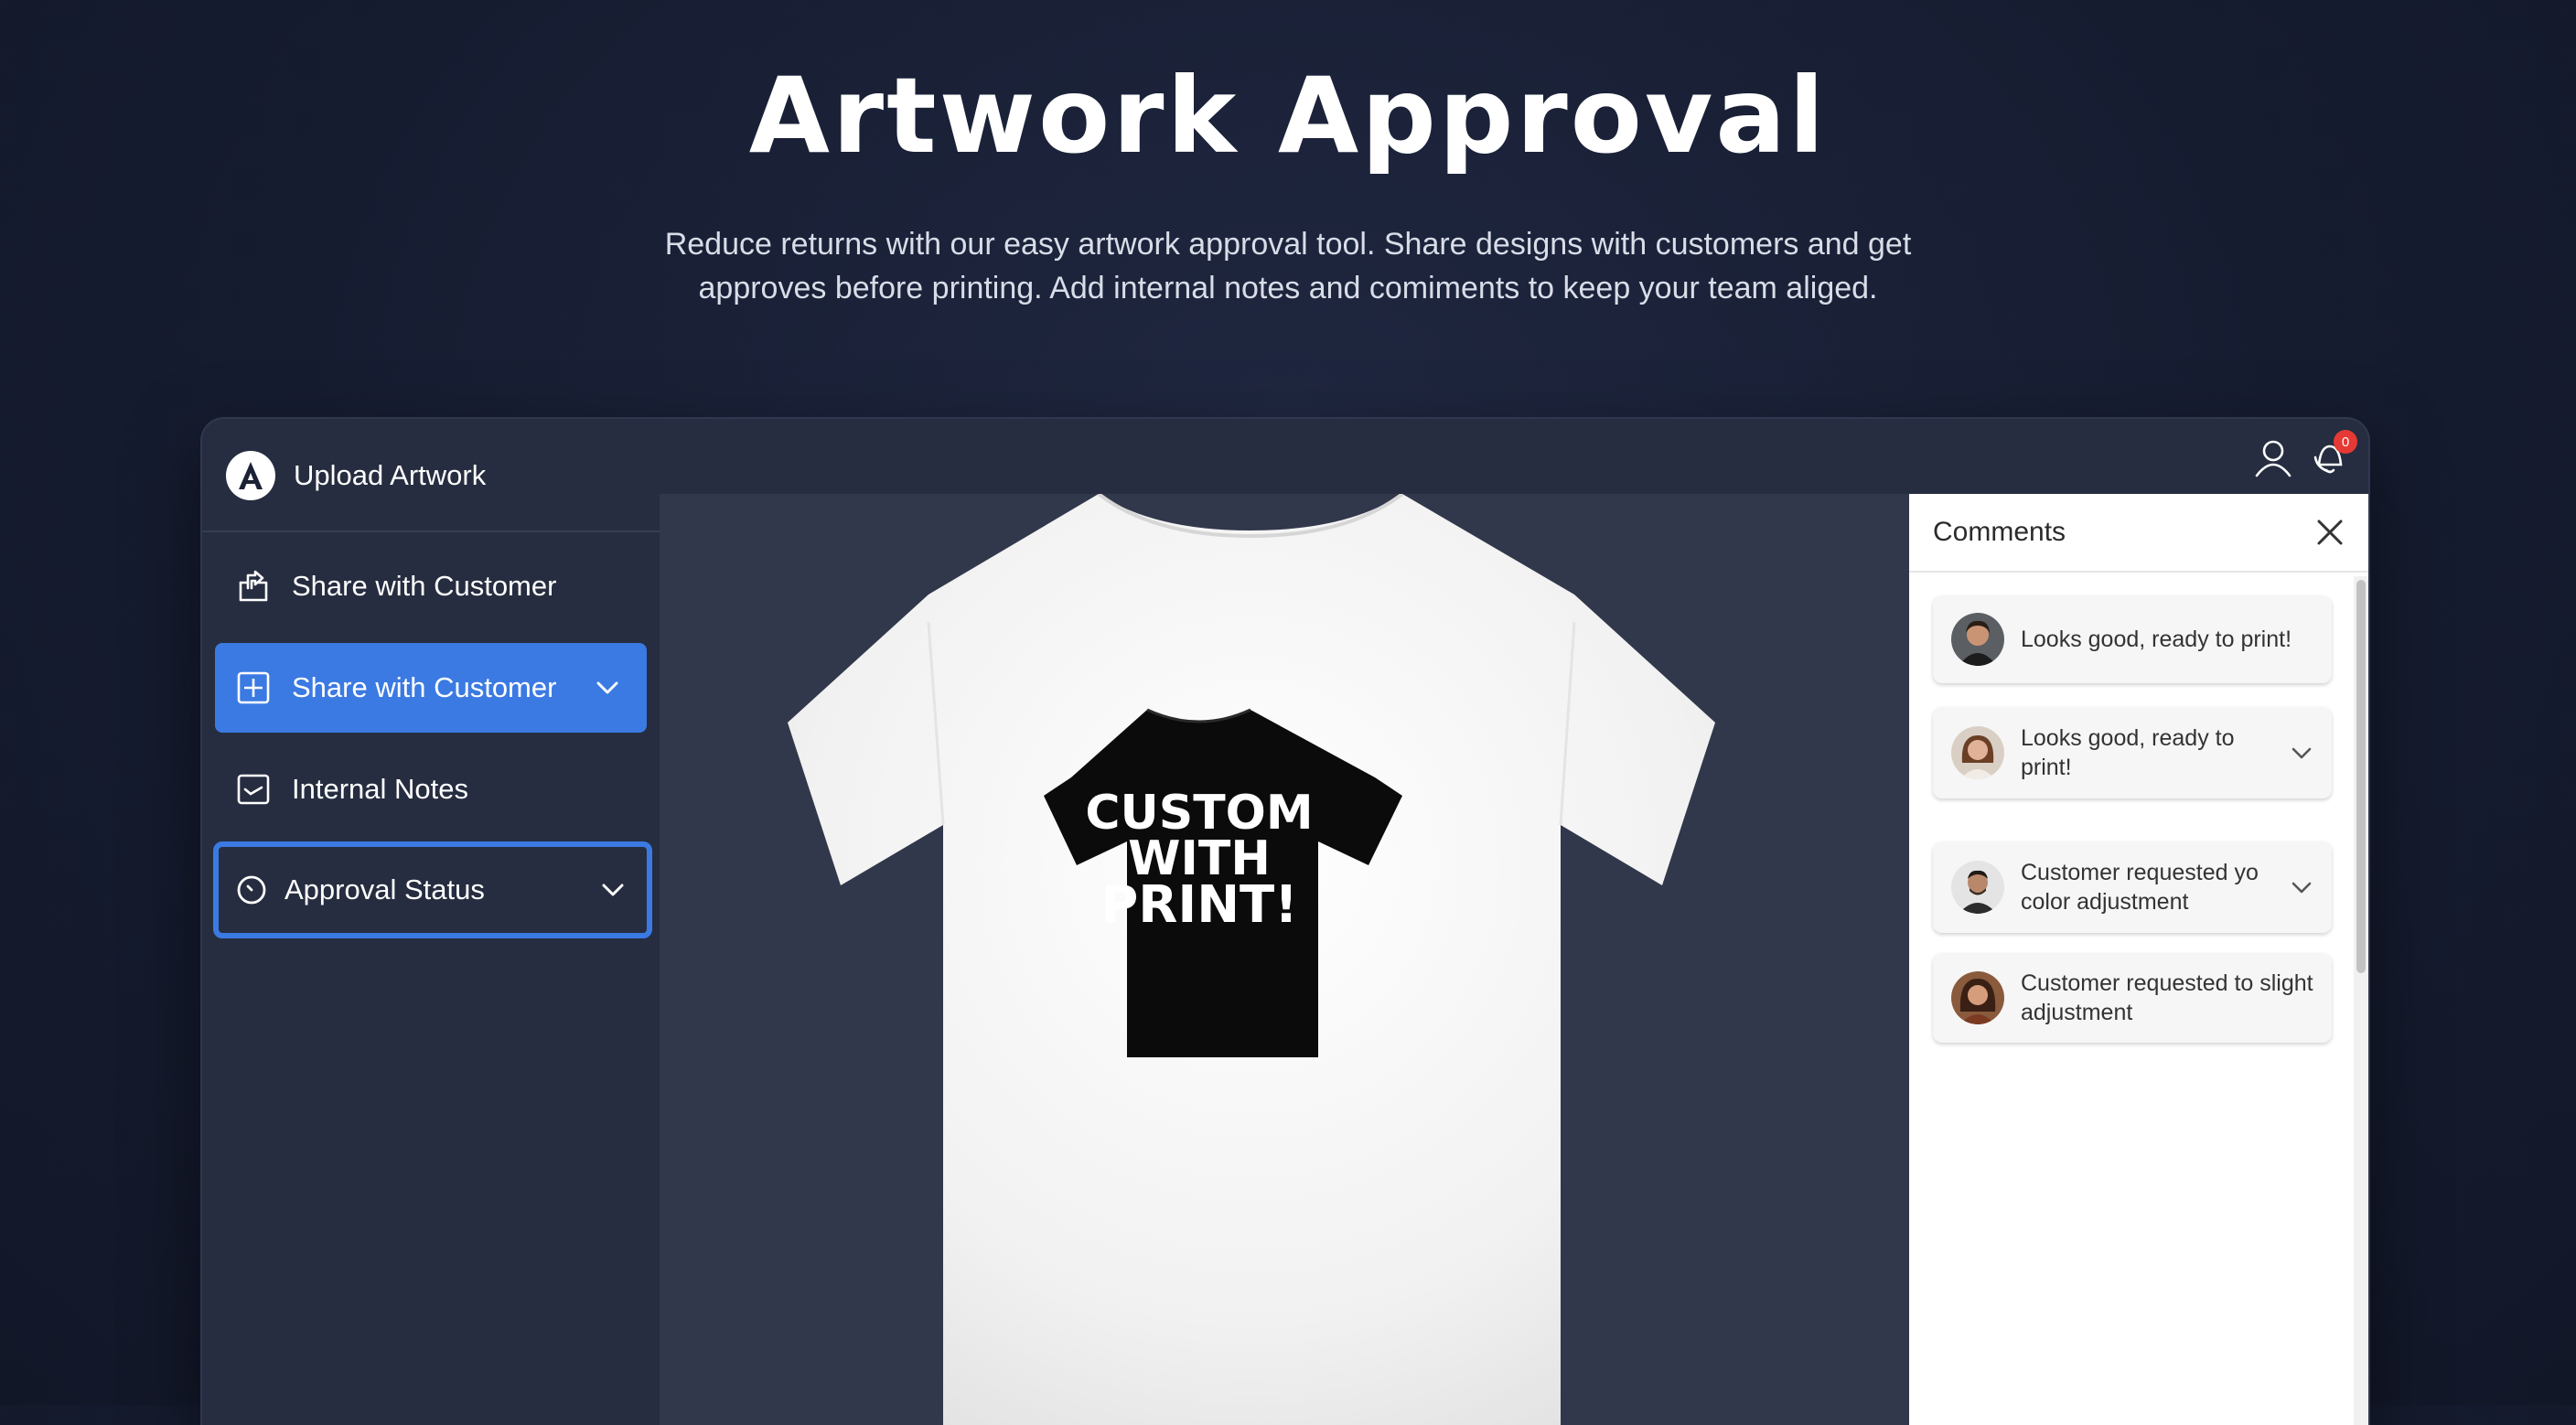  What do you see at coordinates (2167, 997) in the screenshot?
I see `comment-text: Customer requested to slight adjustment` at bounding box center [2167, 997].